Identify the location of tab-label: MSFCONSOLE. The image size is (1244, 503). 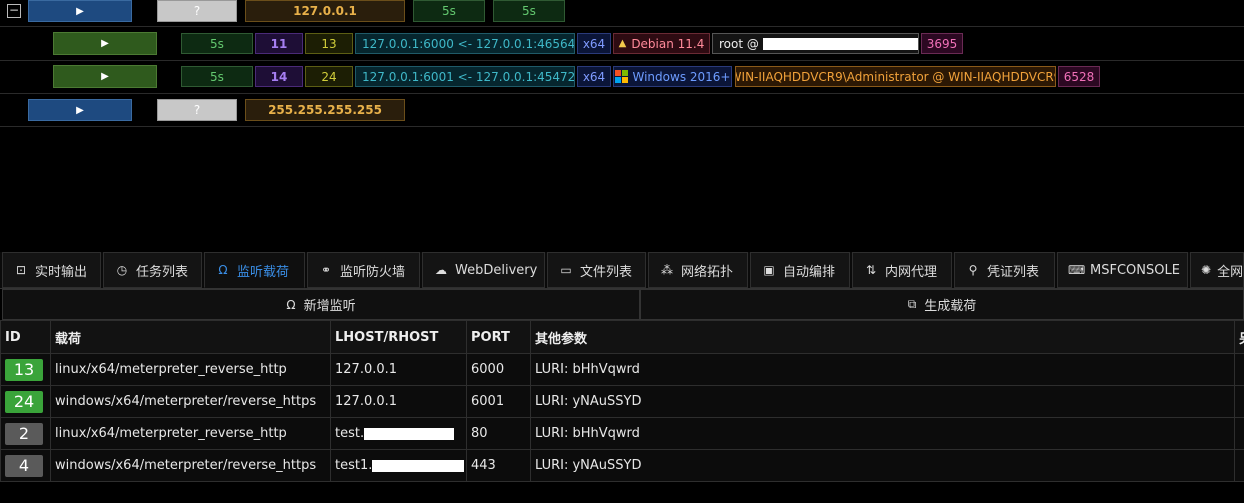
(1135, 270).